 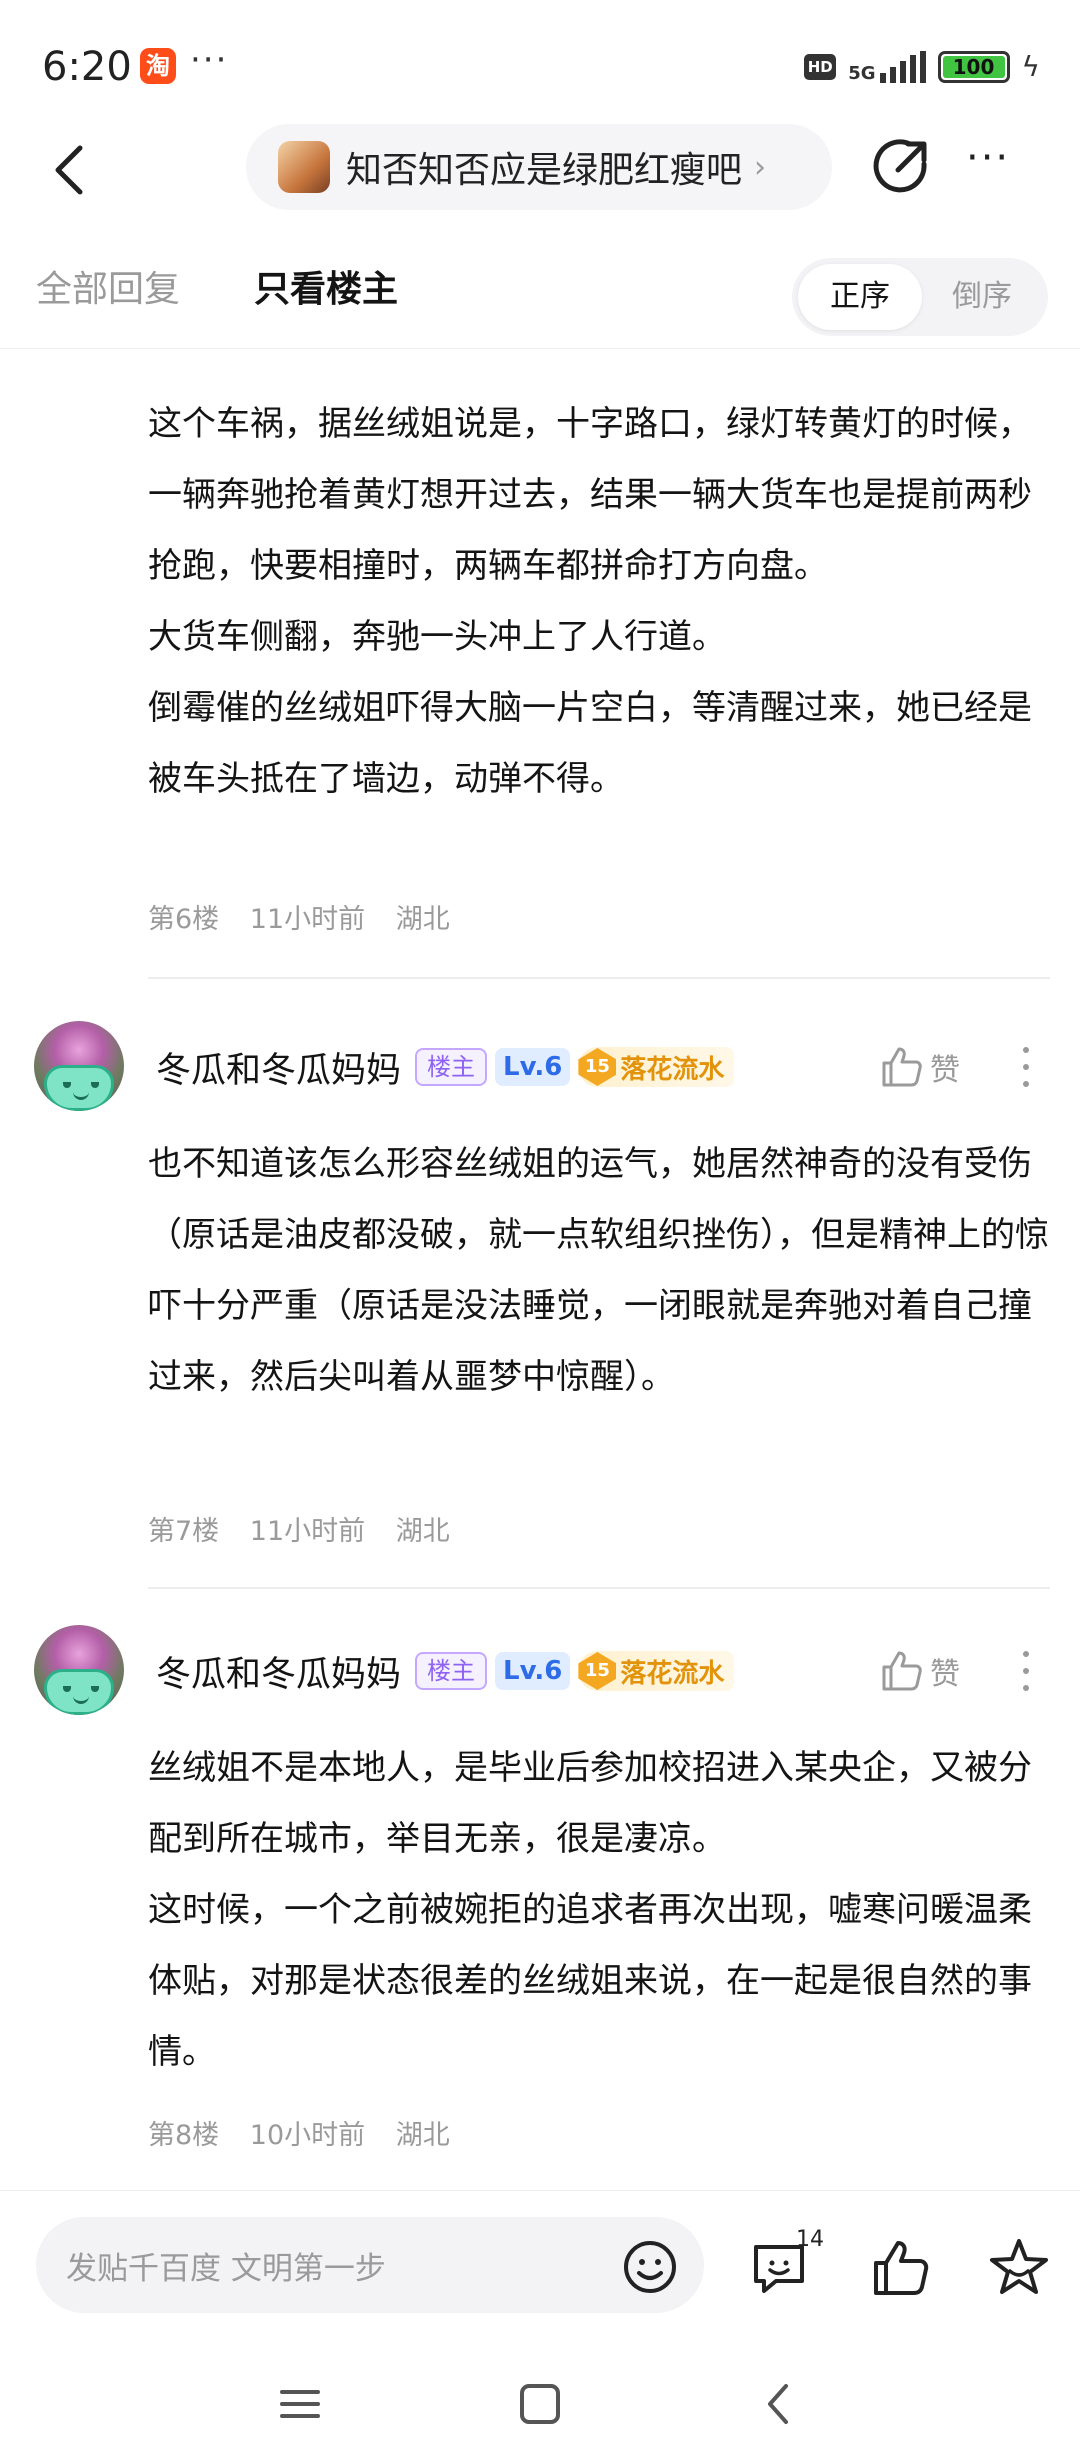 What do you see at coordinates (820, 66) in the screenshot?
I see `hd-icon: HD` at bounding box center [820, 66].